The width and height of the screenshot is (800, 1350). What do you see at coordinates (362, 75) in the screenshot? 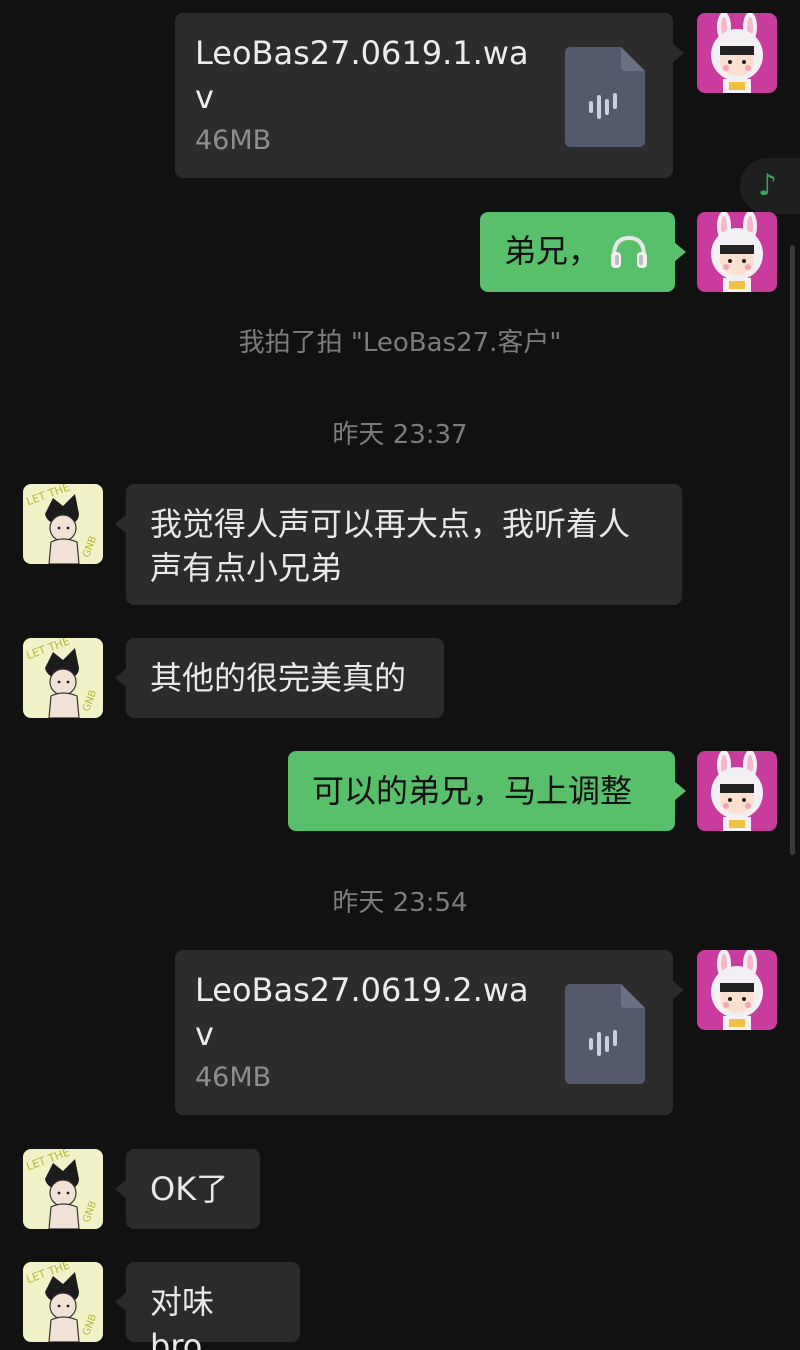
I see `file-name: LeoBas27.0619.1.wav` at bounding box center [362, 75].